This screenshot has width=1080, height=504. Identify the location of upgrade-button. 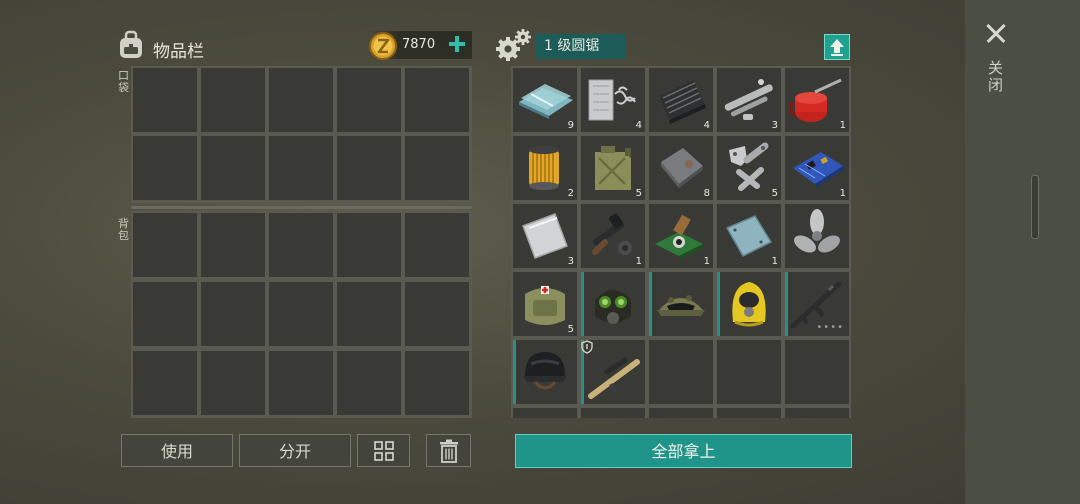
(837, 47).